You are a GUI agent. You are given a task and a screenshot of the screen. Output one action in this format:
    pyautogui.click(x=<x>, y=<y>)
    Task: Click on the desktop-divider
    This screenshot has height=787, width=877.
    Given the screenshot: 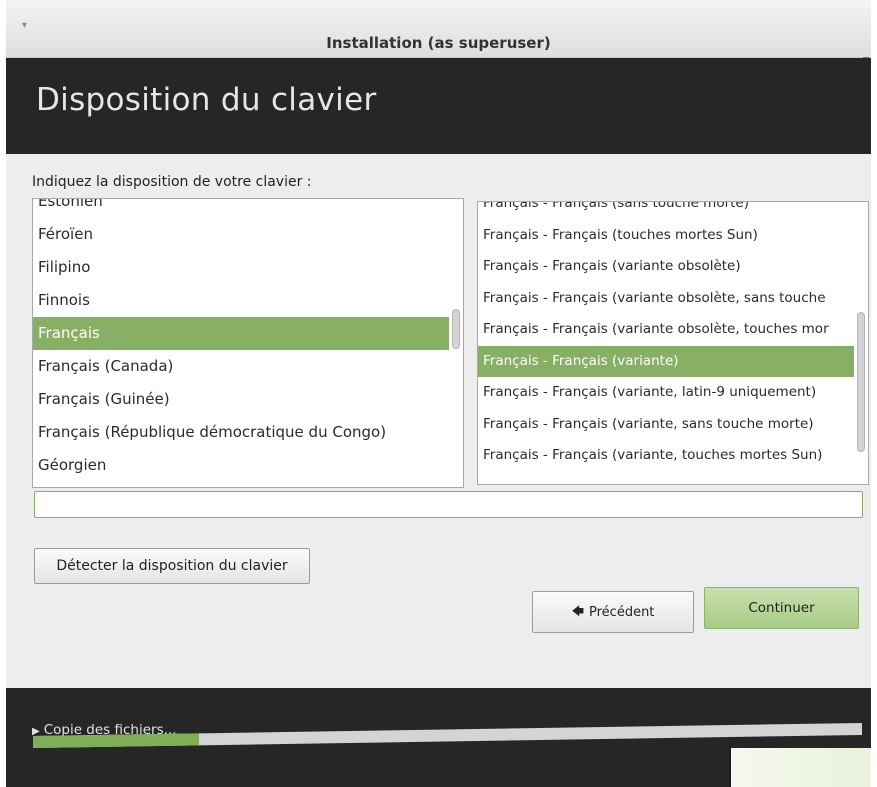 What is the action you would take?
    pyautogui.click(x=730, y=766)
    